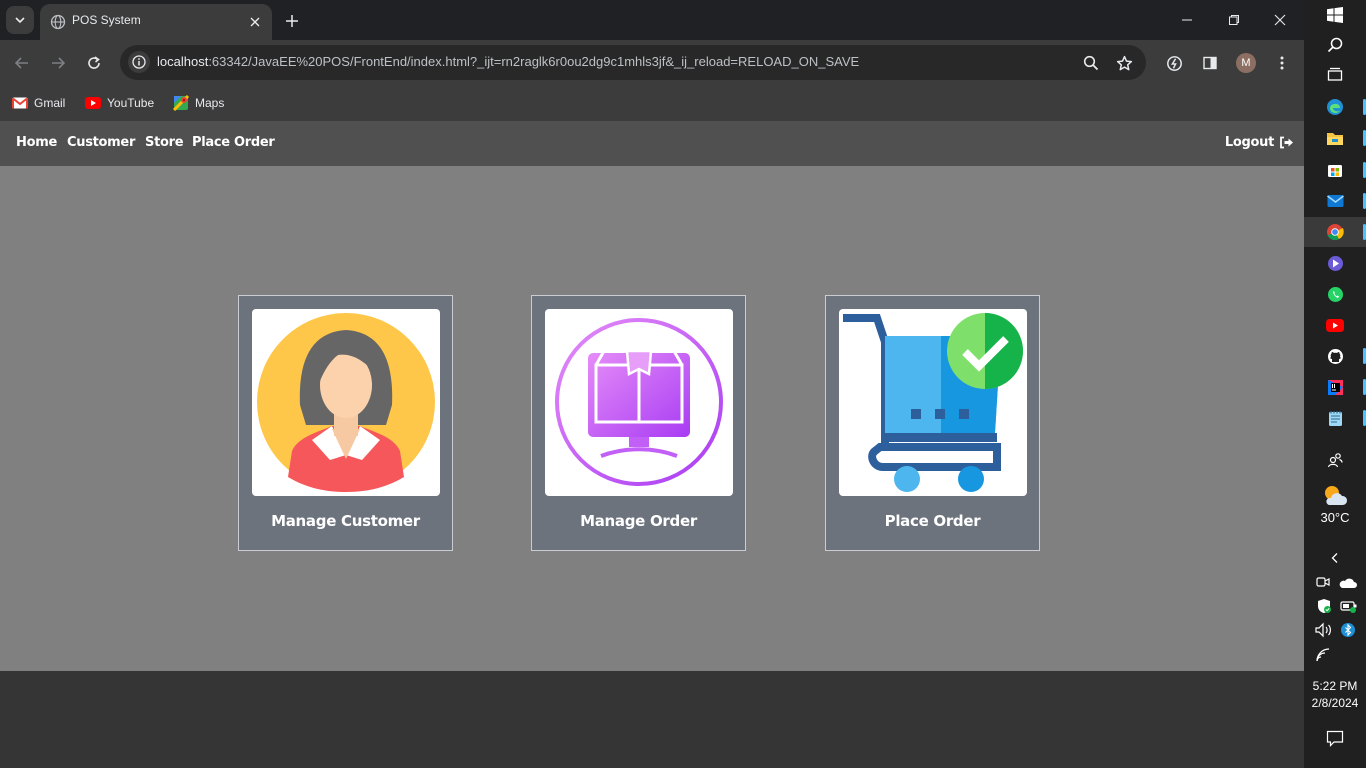 The width and height of the screenshot is (1366, 768). I want to click on tab-close-button, so click(255, 22).